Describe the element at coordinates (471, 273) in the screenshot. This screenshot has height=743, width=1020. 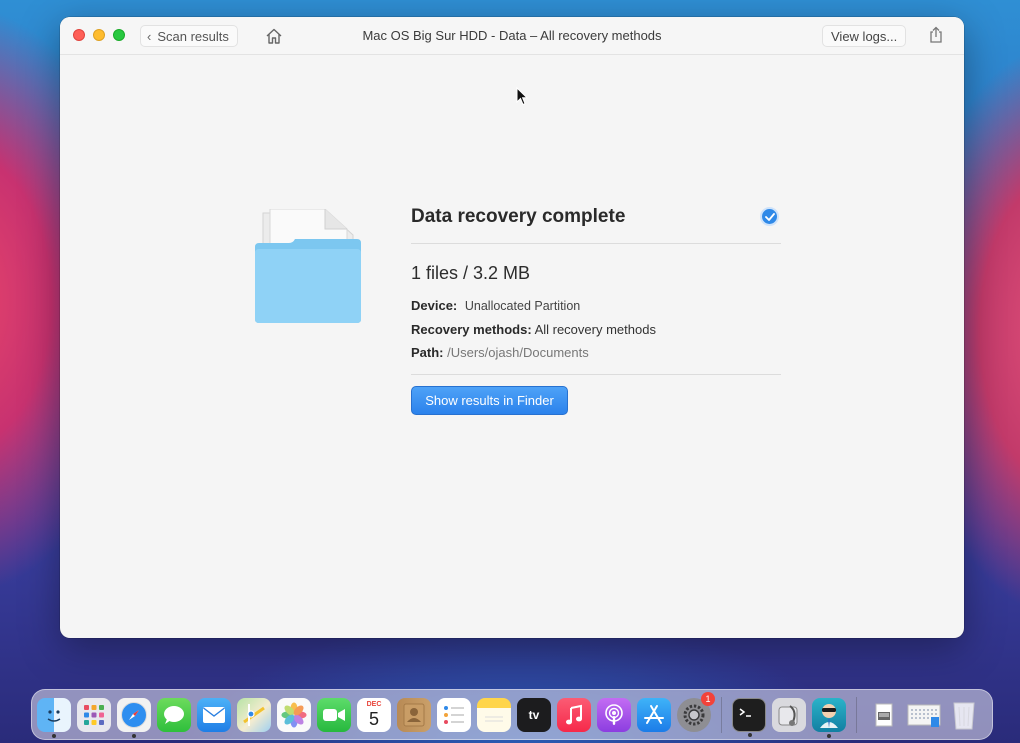
I see `files-summary: 1 files / 3.2 MB` at that location.